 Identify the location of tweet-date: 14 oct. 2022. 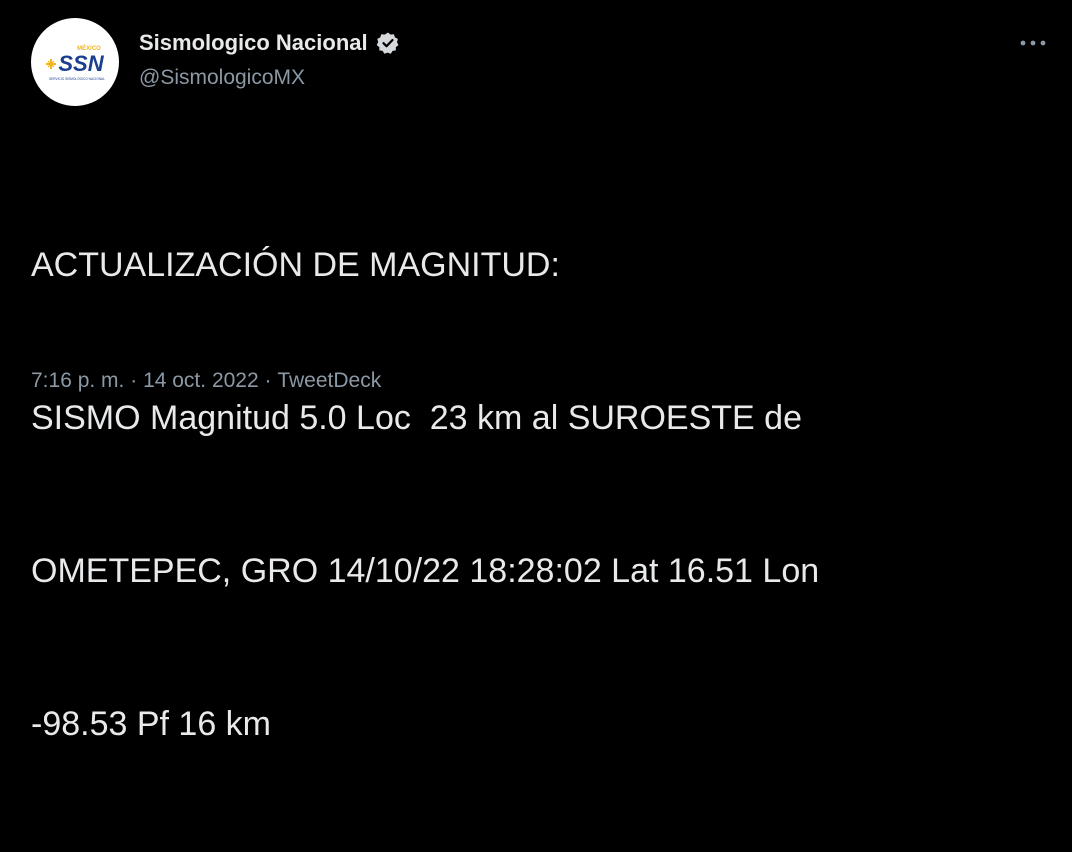
(201, 381).